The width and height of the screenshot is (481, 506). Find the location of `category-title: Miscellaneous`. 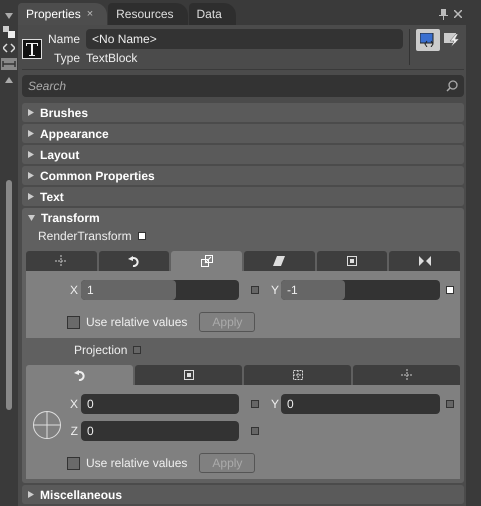

category-title: Miscellaneous is located at coordinates (81, 495).